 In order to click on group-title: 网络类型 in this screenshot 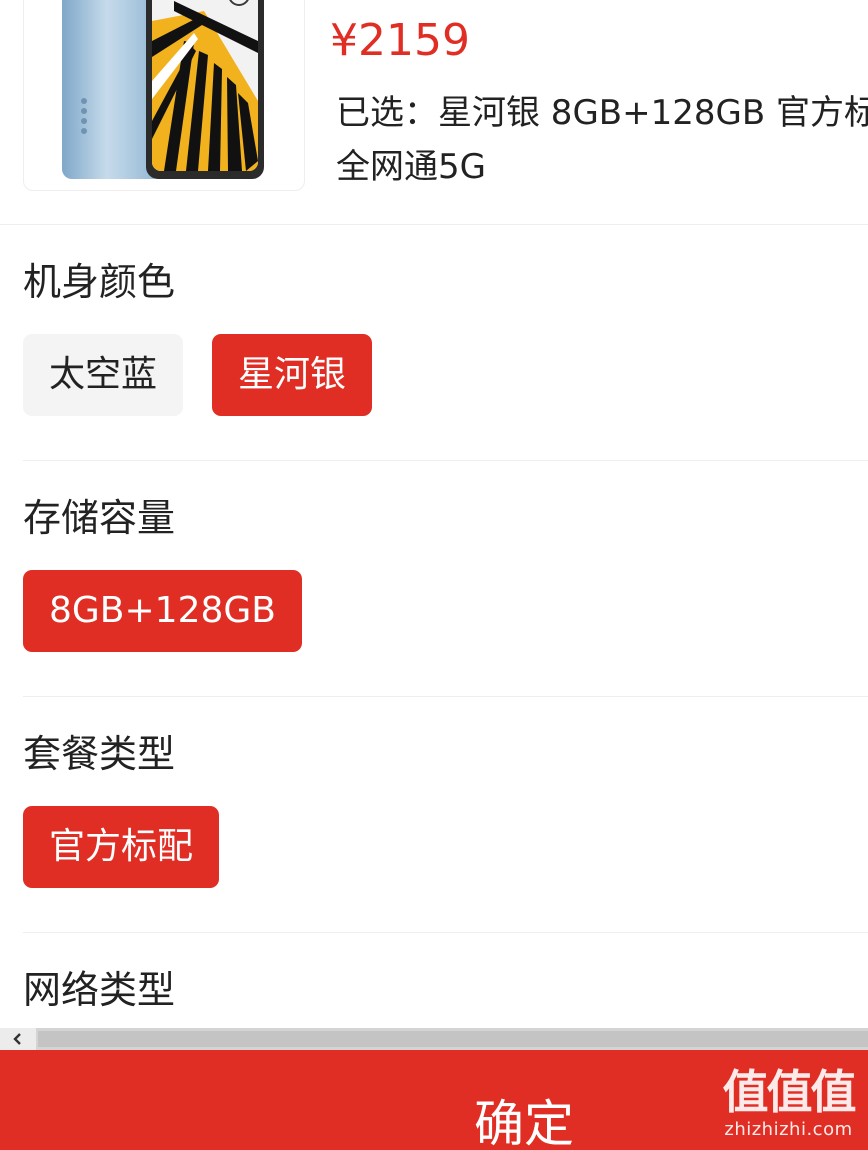, I will do `click(99, 990)`.